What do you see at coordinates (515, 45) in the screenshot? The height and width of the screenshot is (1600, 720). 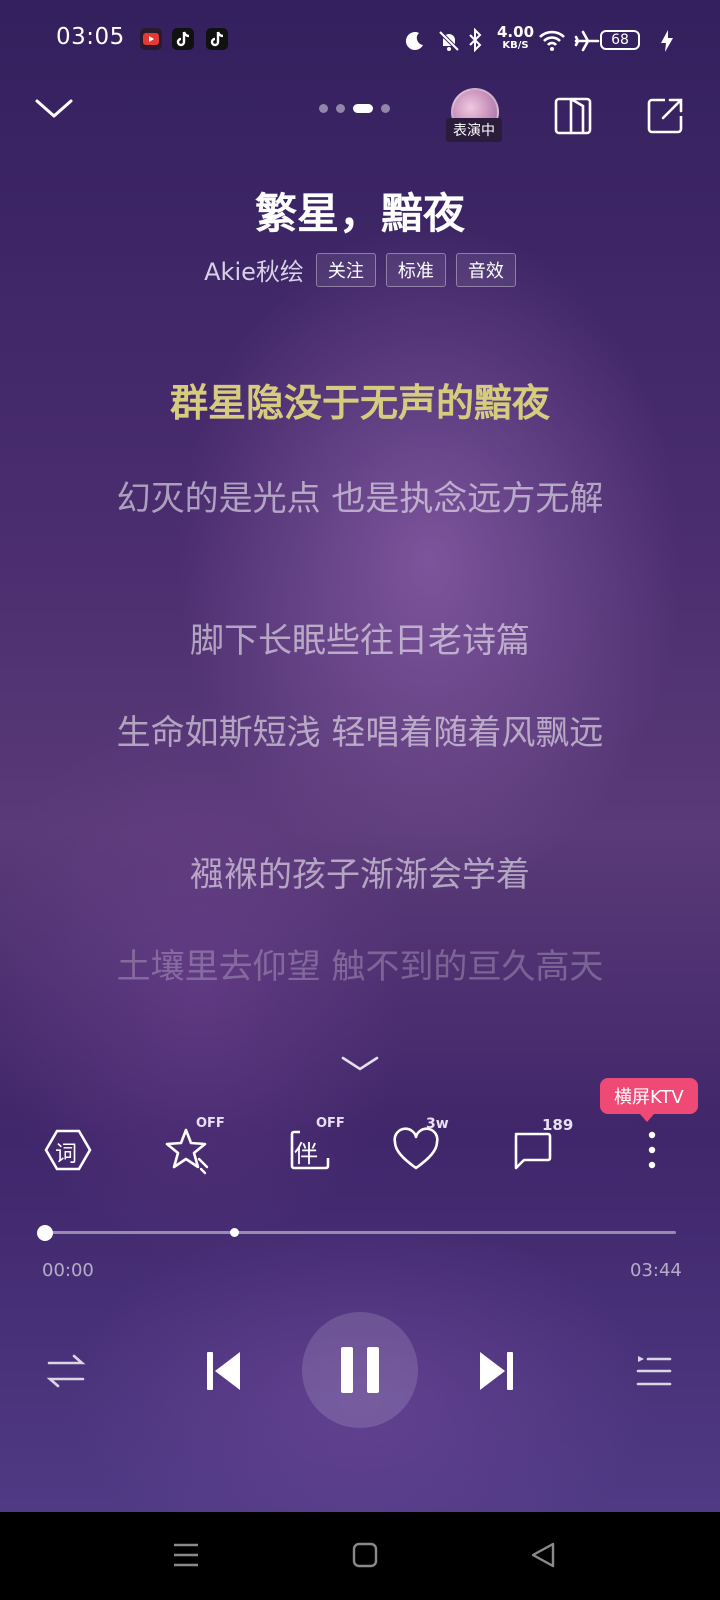 I see `net-speed-unit: KB/S` at bounding box center [515, 45].